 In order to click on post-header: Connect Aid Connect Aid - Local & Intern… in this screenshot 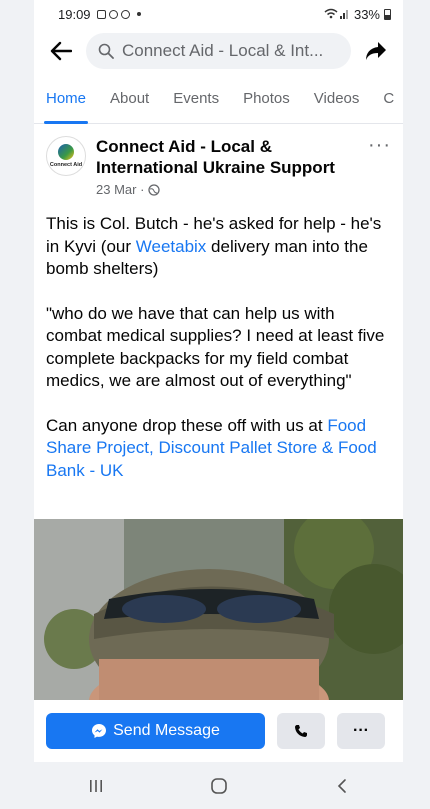, I will do `click(218, 160)`.